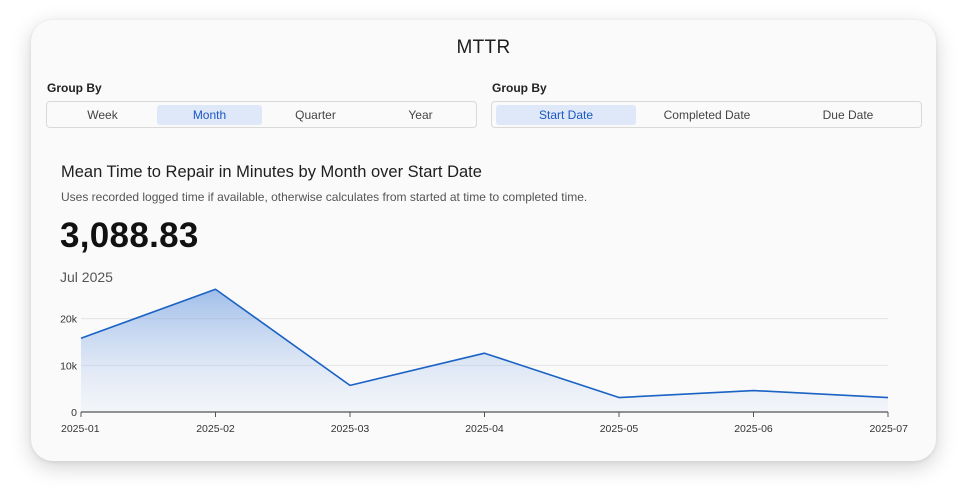  What do you see at coordinates (69, 320) in the screenshot?
I see `y-tick-label: 20k` at bounding box center [69, 320].